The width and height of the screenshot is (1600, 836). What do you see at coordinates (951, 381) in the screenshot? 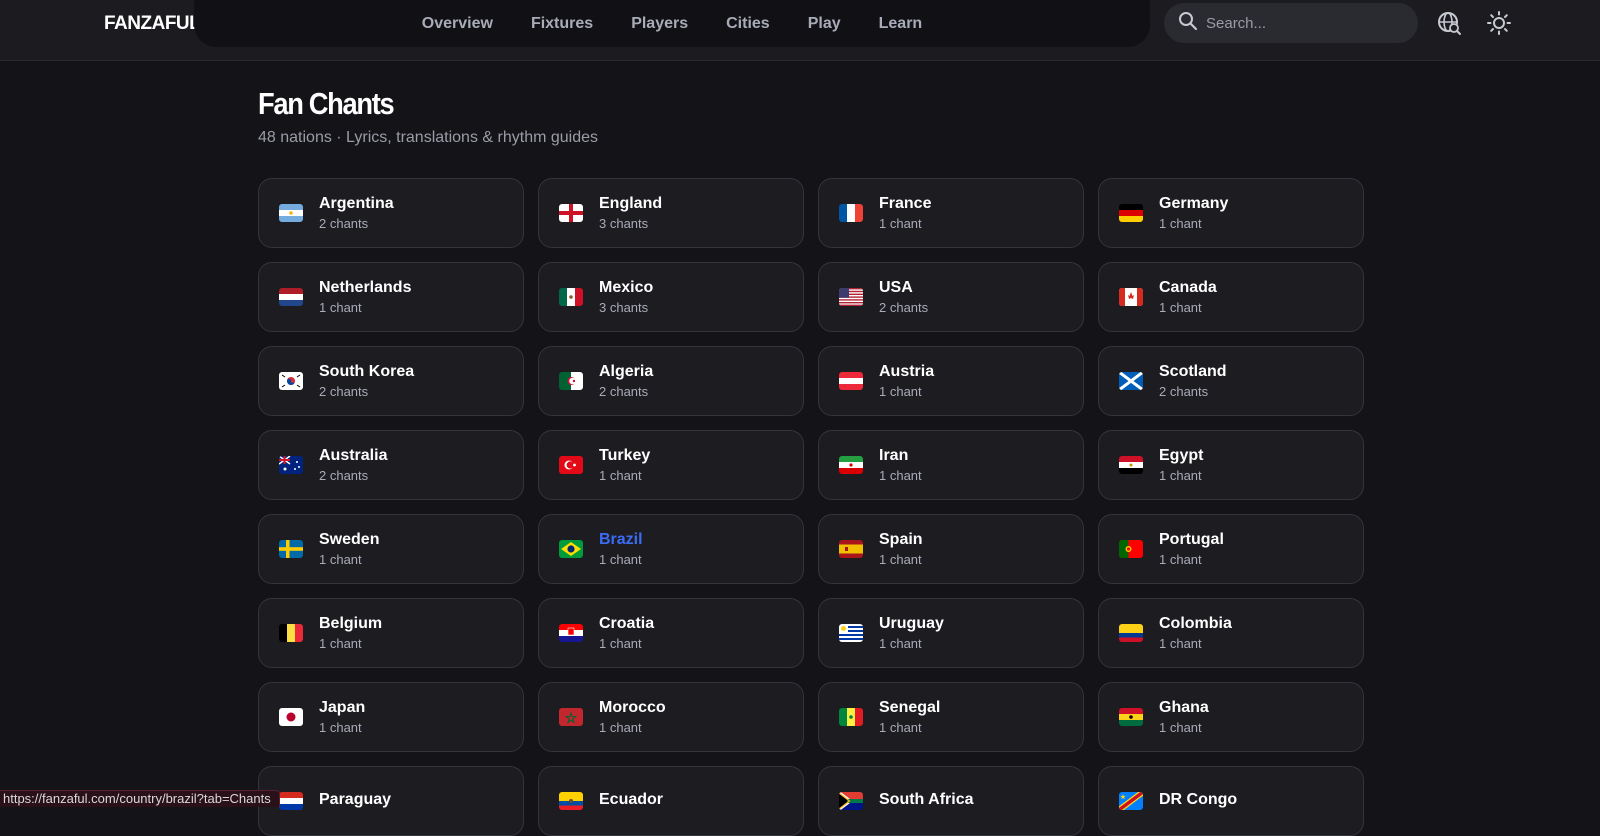
I see `country-card-austria: Austria 1 chant` at bounding box center [951, 381].